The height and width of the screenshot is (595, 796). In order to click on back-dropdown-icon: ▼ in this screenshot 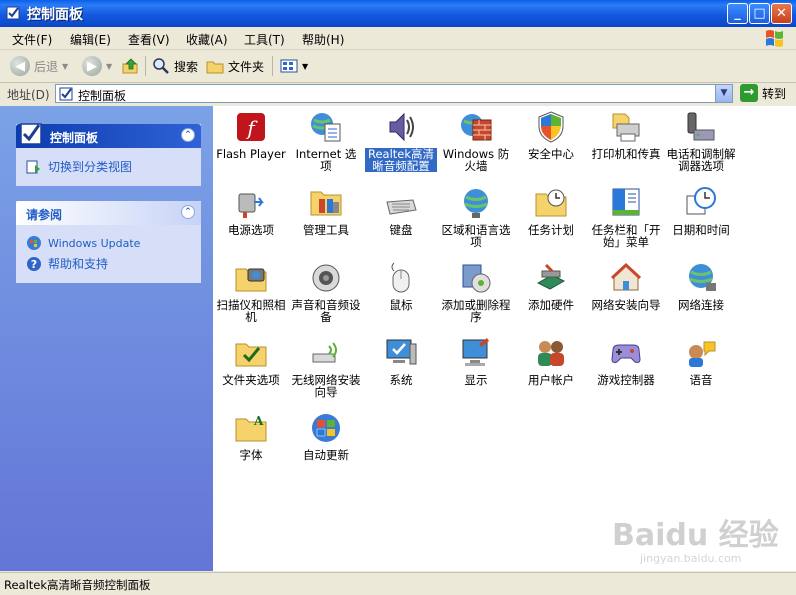, I will do `click(65, 66)`.